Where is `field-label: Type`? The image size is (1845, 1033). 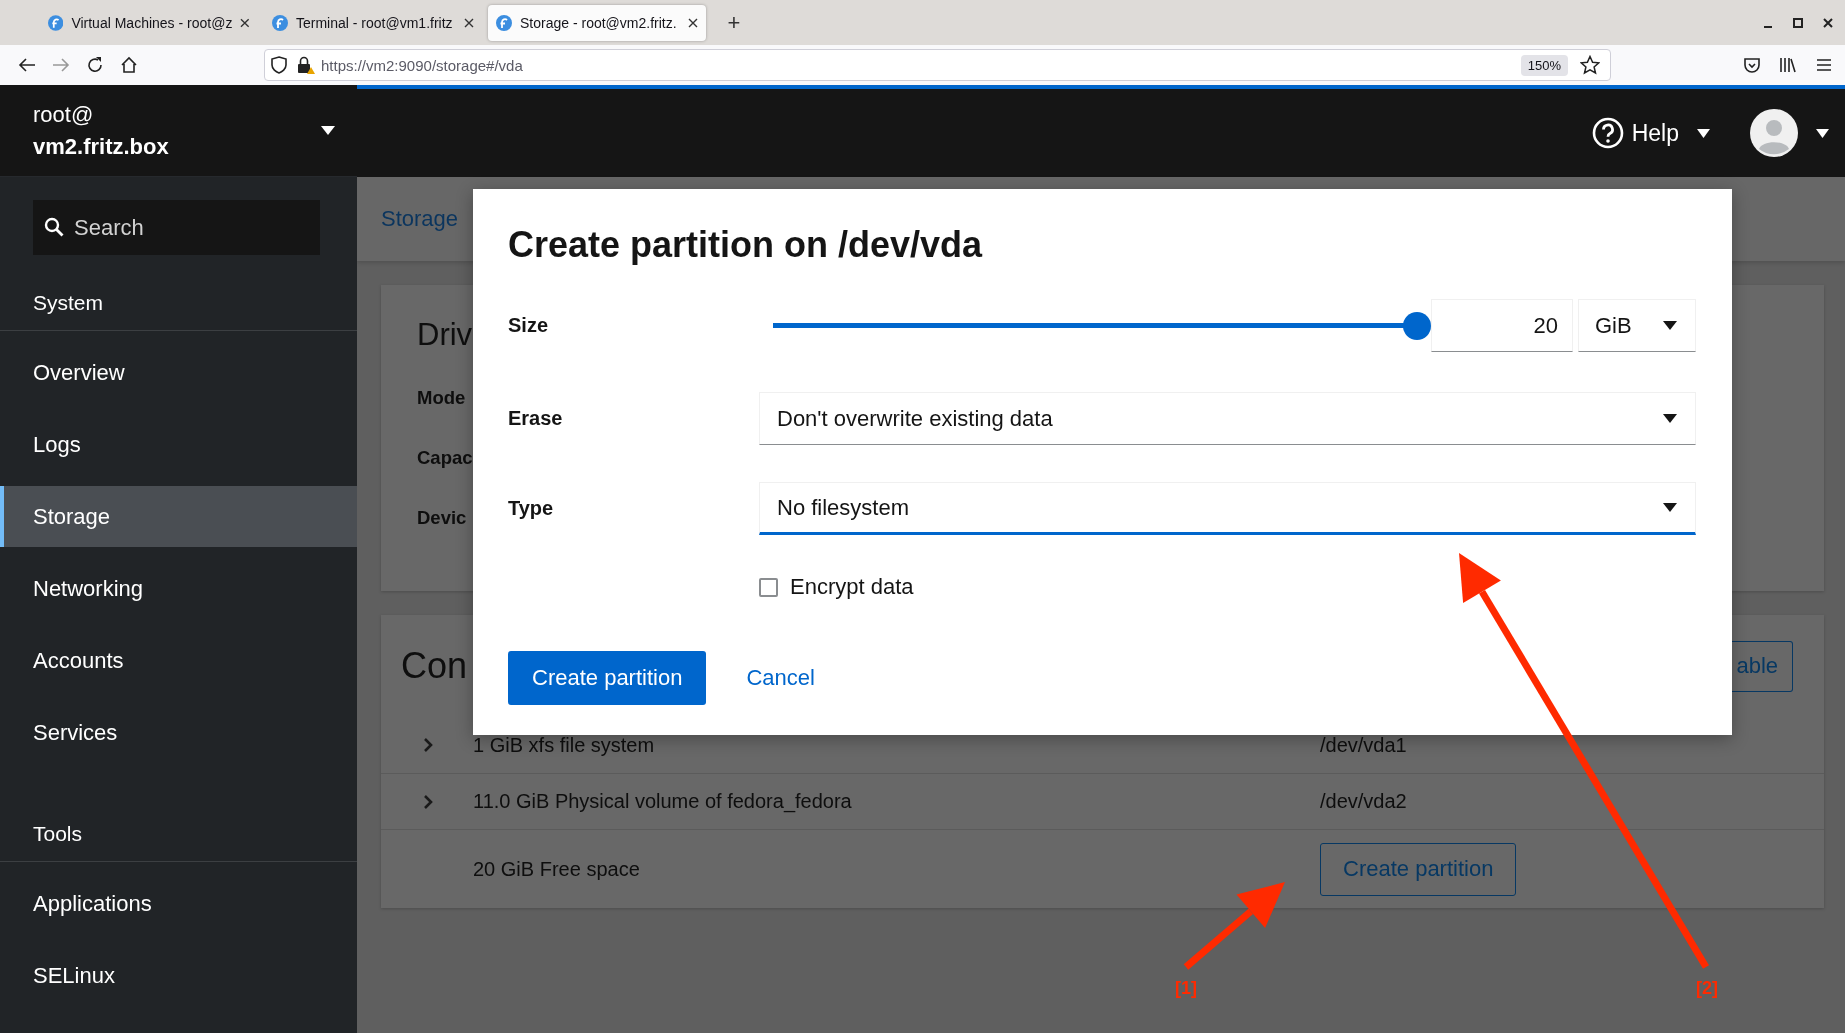
field-label: Type is located at coordinates (531, 508).